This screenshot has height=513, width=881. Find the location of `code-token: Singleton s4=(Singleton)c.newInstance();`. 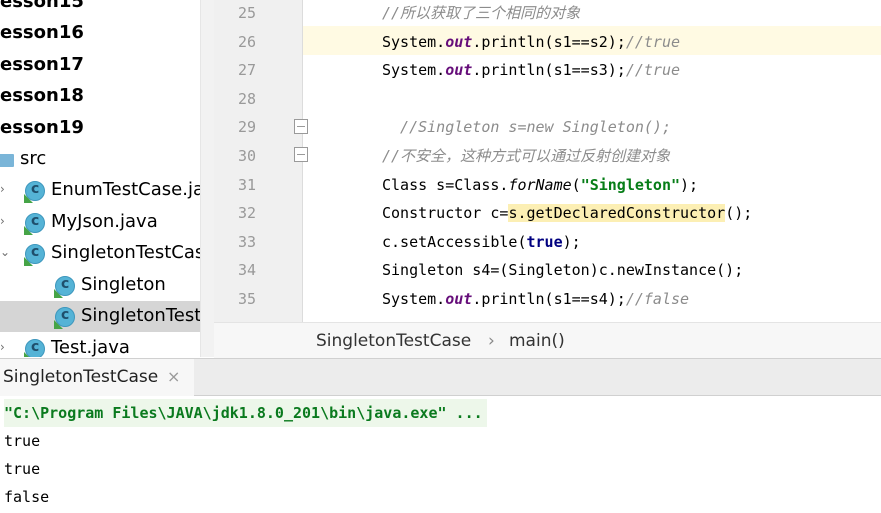

code-token: Singleton s4=(Singleton)c.newInstance(); is located at coordinates (563, 270).